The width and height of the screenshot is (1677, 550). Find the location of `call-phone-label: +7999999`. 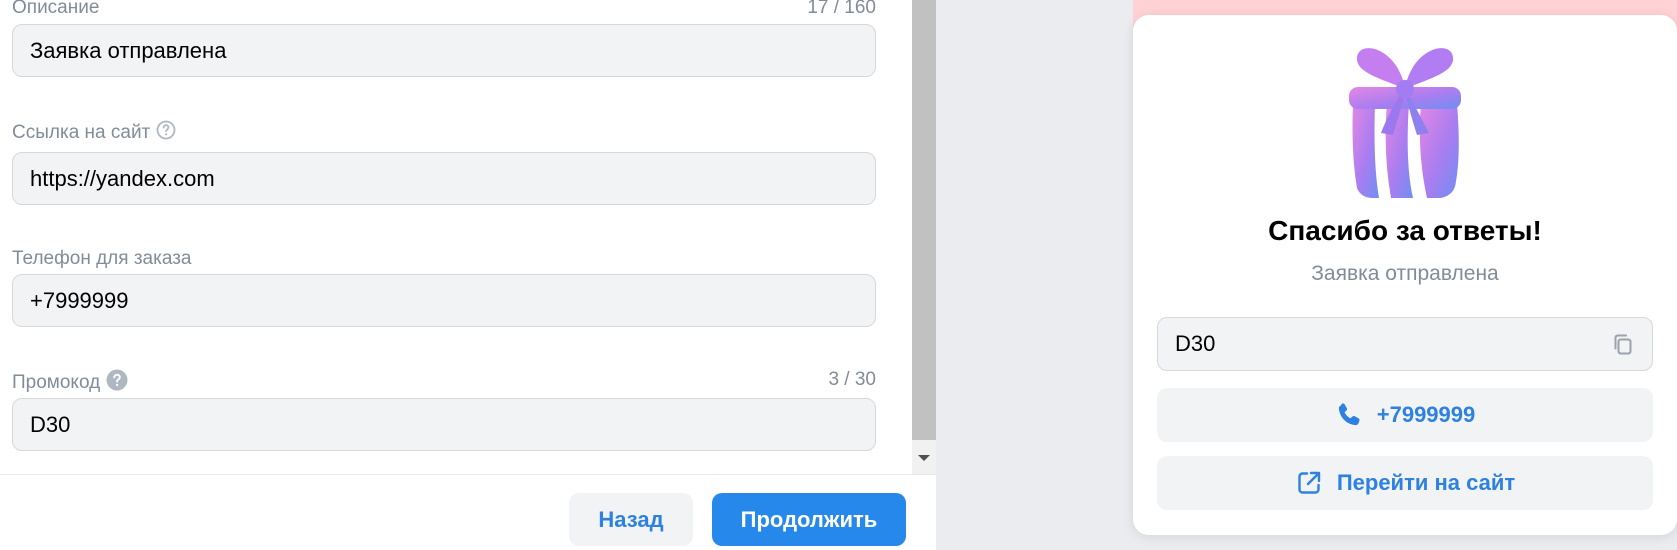

call-phone-label: +7999999 is located at coordinates (1426, 414).